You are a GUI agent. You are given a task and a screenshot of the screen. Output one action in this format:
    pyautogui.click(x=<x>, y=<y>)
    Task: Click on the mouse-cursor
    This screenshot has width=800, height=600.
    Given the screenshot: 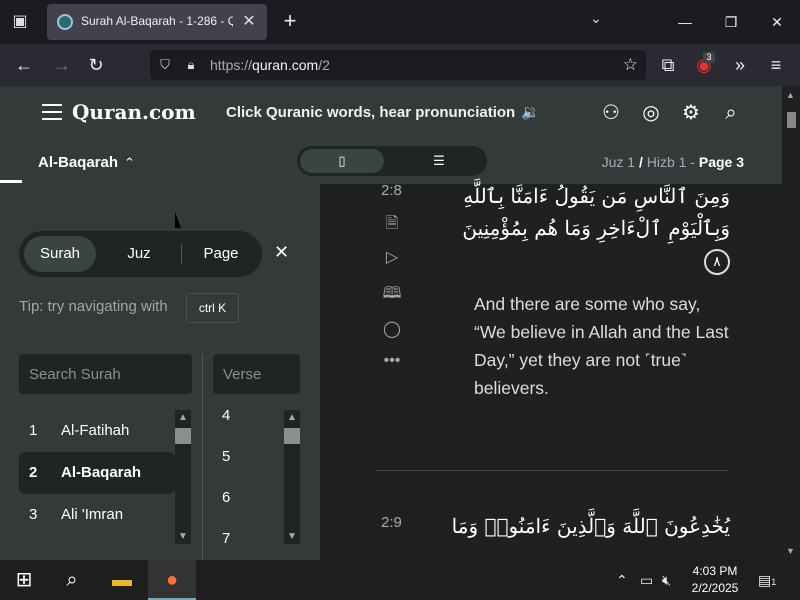 What is the action you would take?
    pyautogui.click(x=178, y=220)
    